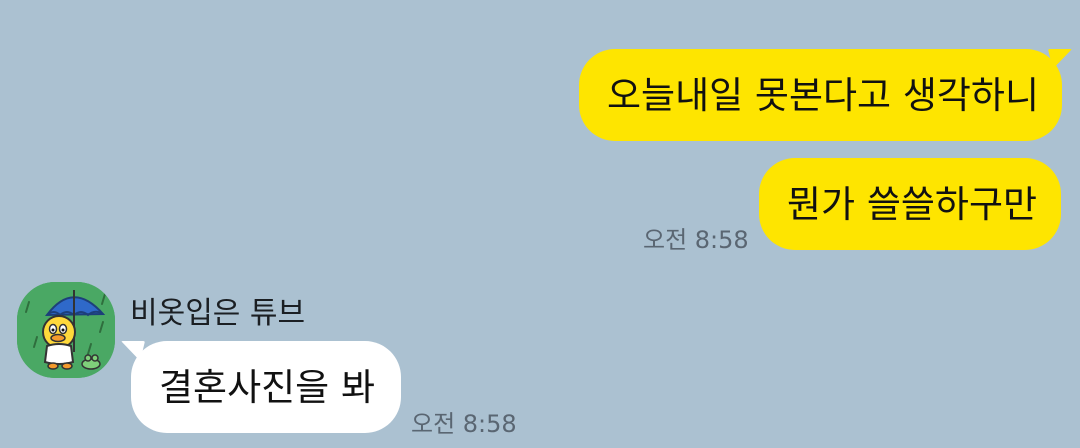 The width and height of the screenshot is (1080, 448). What do you see at coordinates (267, 387) in the screenshot?
I see `message-text: 결혼사진을 봐` at bounding box center [267, 387].